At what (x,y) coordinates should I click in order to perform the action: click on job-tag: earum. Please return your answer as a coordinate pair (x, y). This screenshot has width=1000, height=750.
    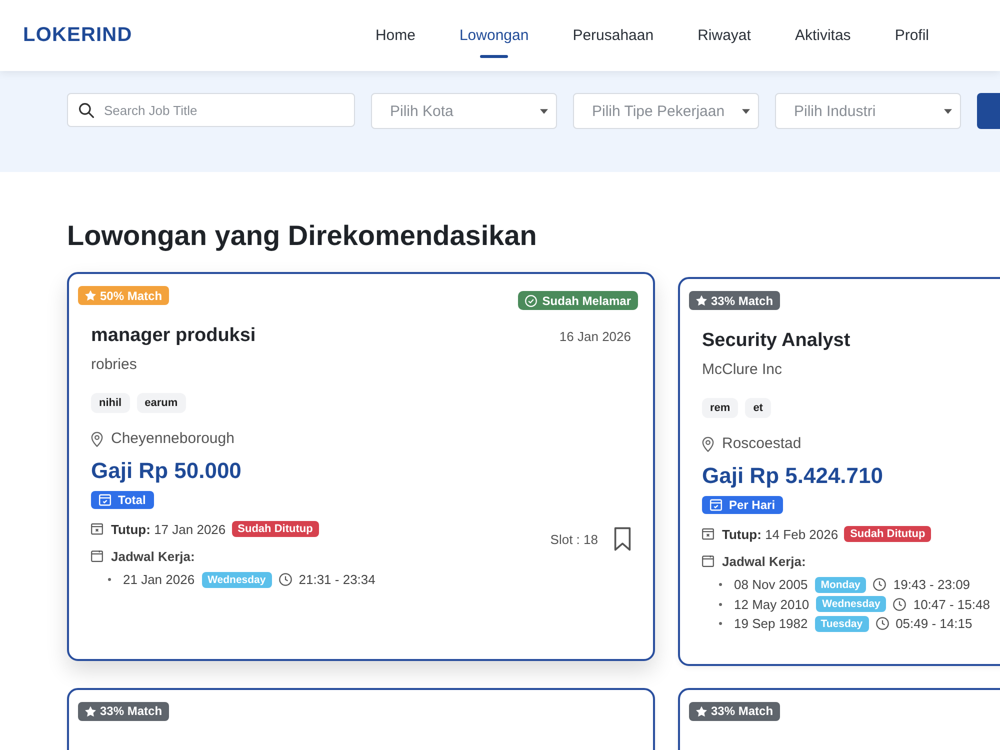
    Looking at the image, I should click on (161, 403).